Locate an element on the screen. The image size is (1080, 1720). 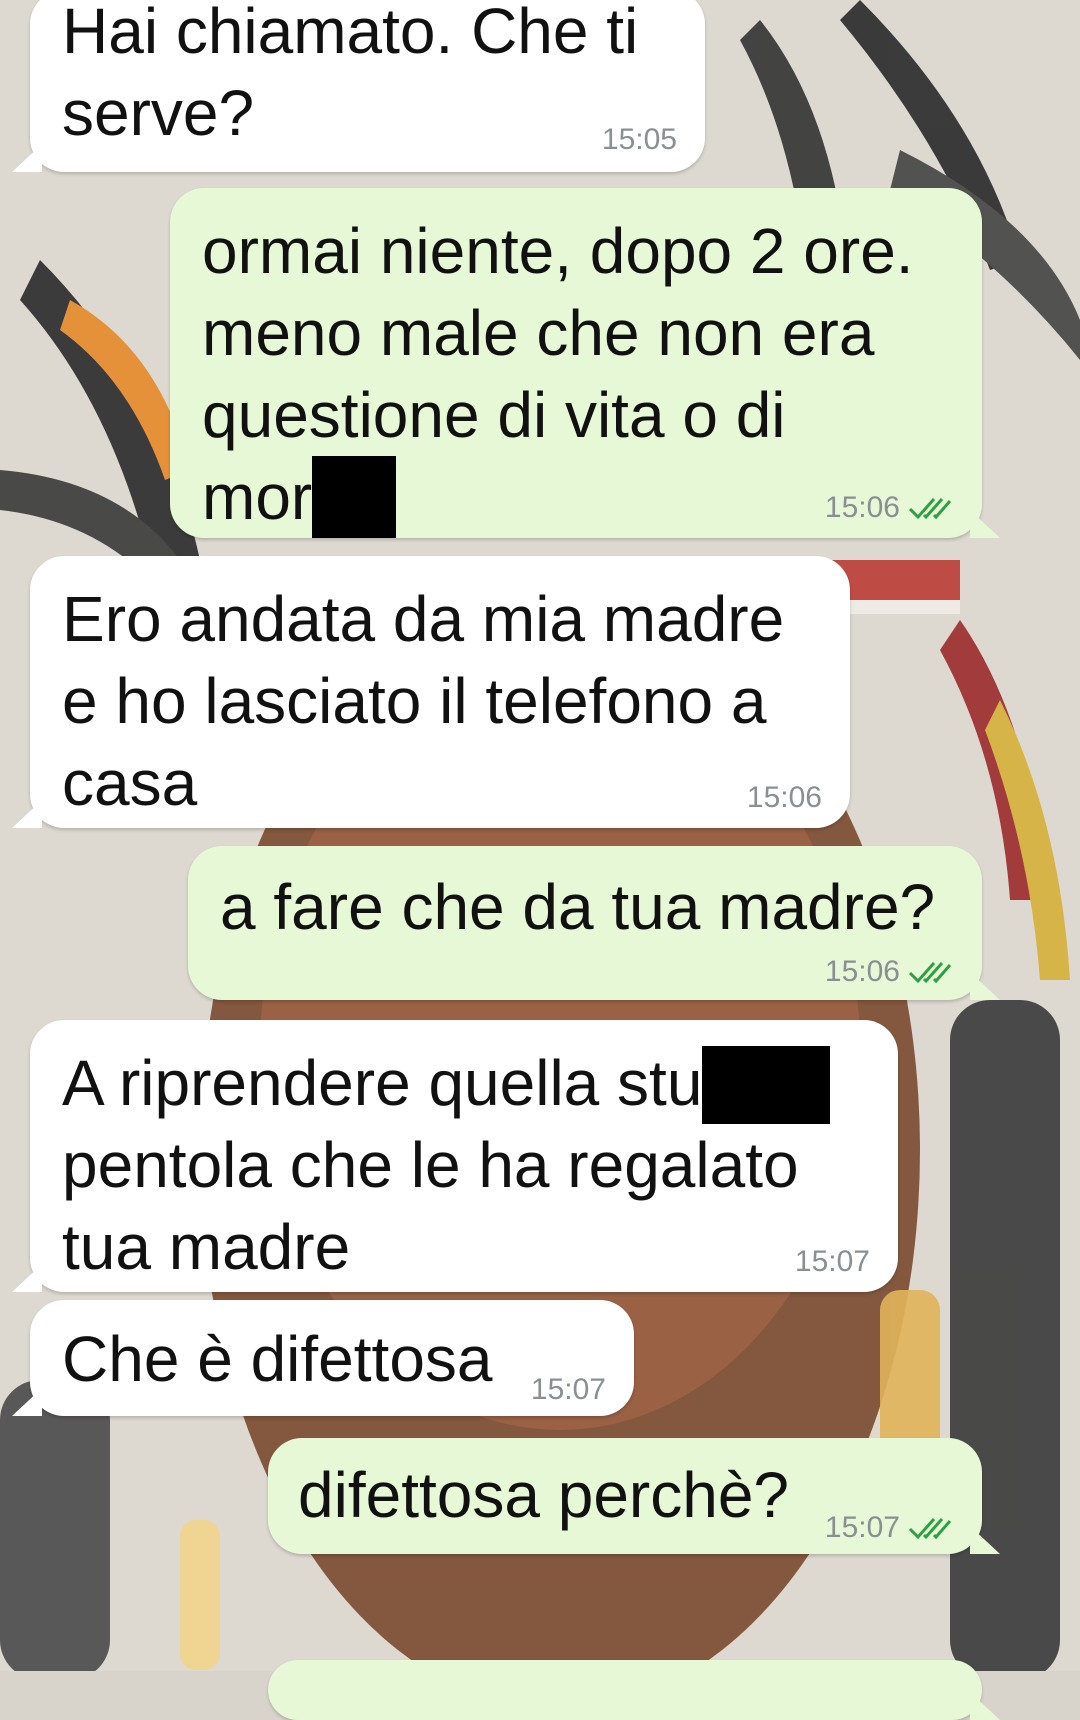
message-text: Che è difettosa is located at coordinates (277, 1359).